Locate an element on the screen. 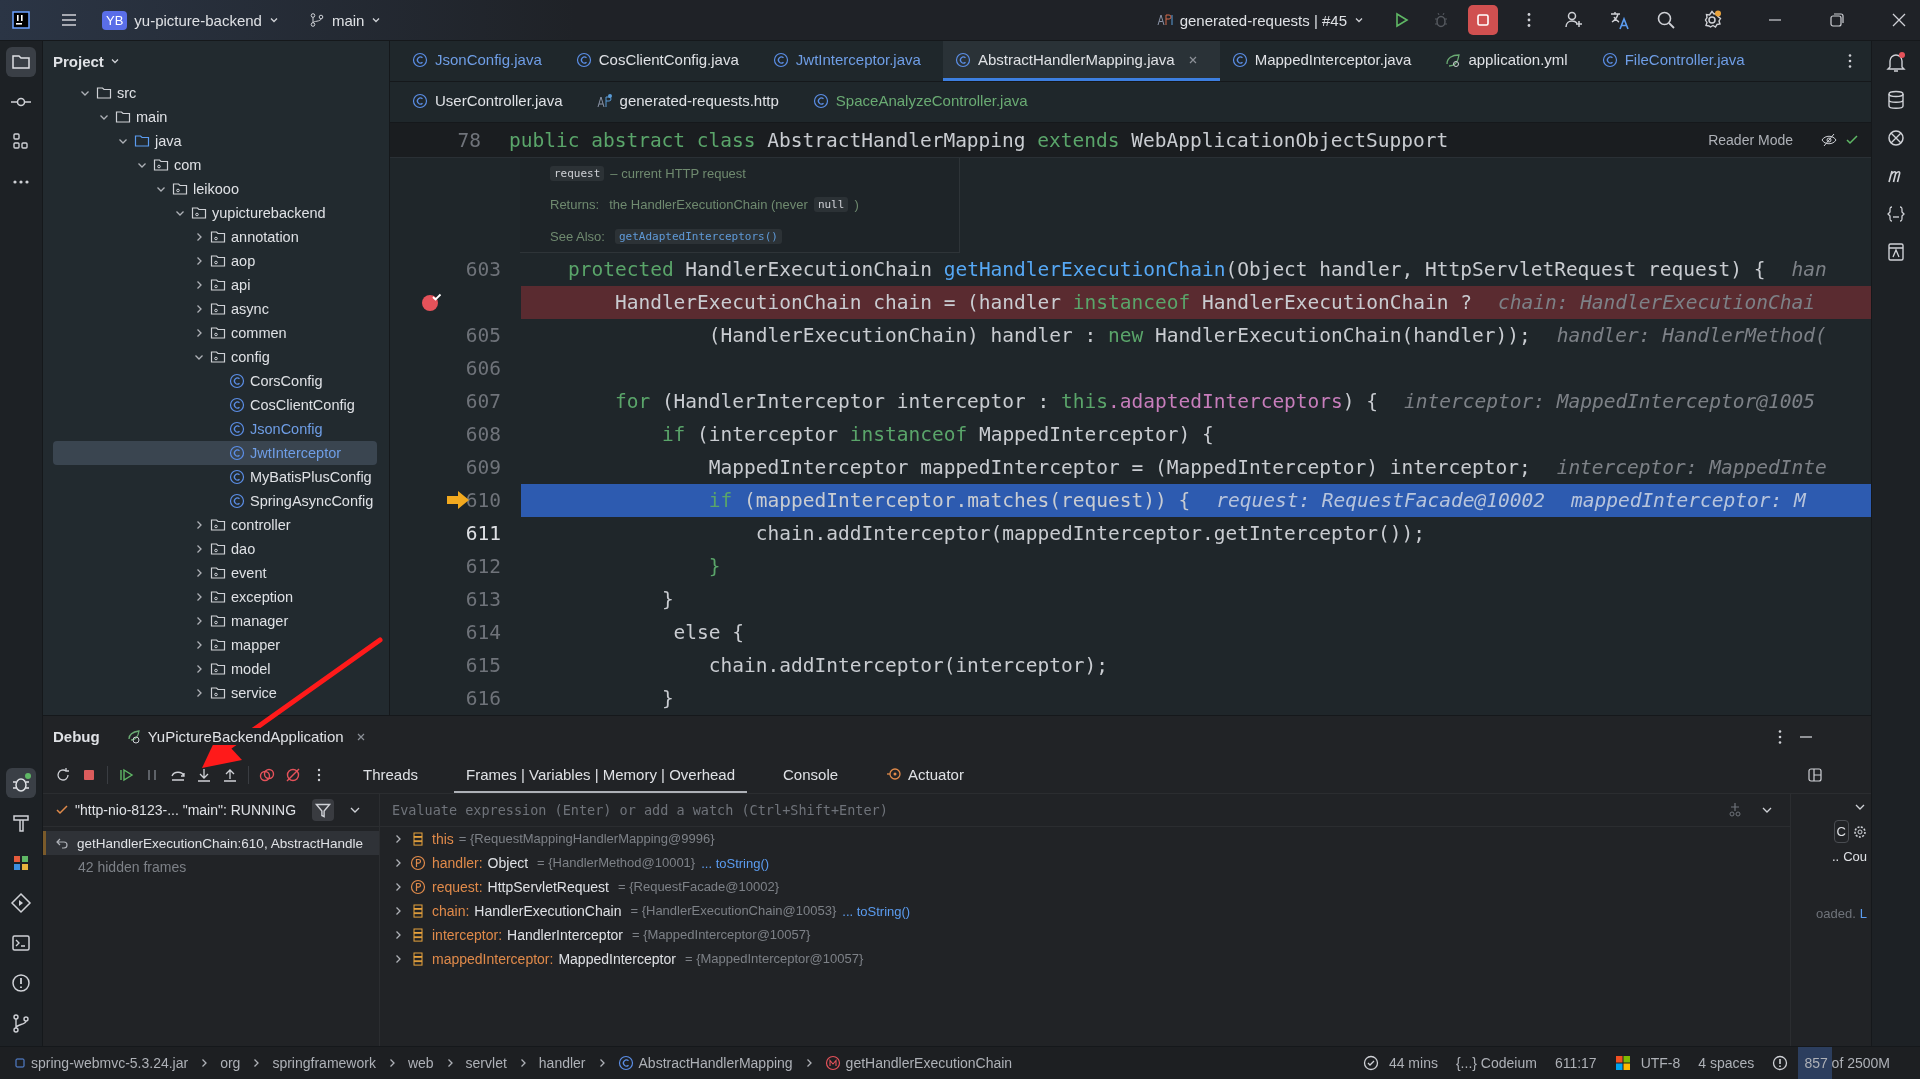 The width and height of the screenshot is (1920, 1079). tree-item: aop is located at coordinates (215, 261).